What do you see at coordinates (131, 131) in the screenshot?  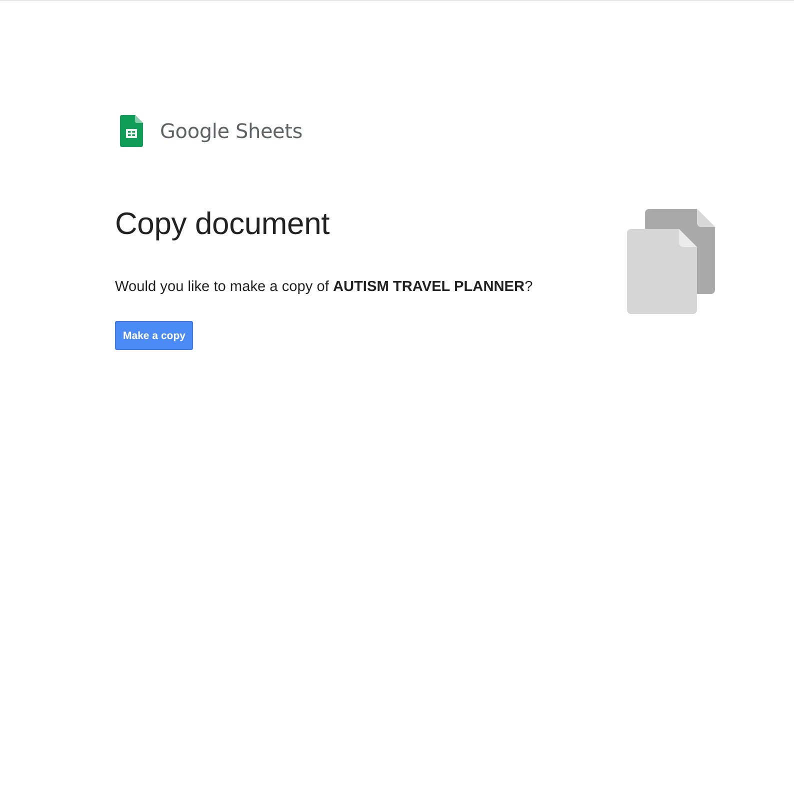 I see `spreadsheet-logo-icon` at bounding box center [131, 131].